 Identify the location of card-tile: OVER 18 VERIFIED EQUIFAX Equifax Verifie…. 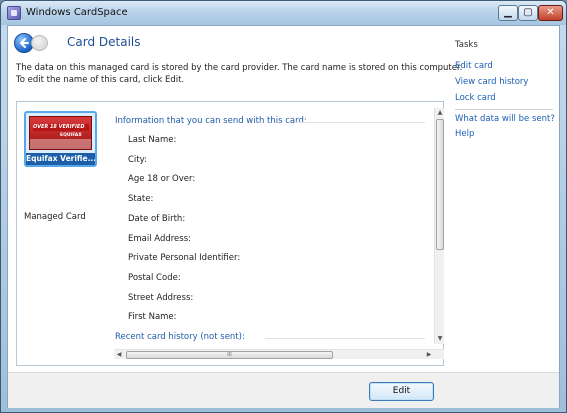
(60, 139).